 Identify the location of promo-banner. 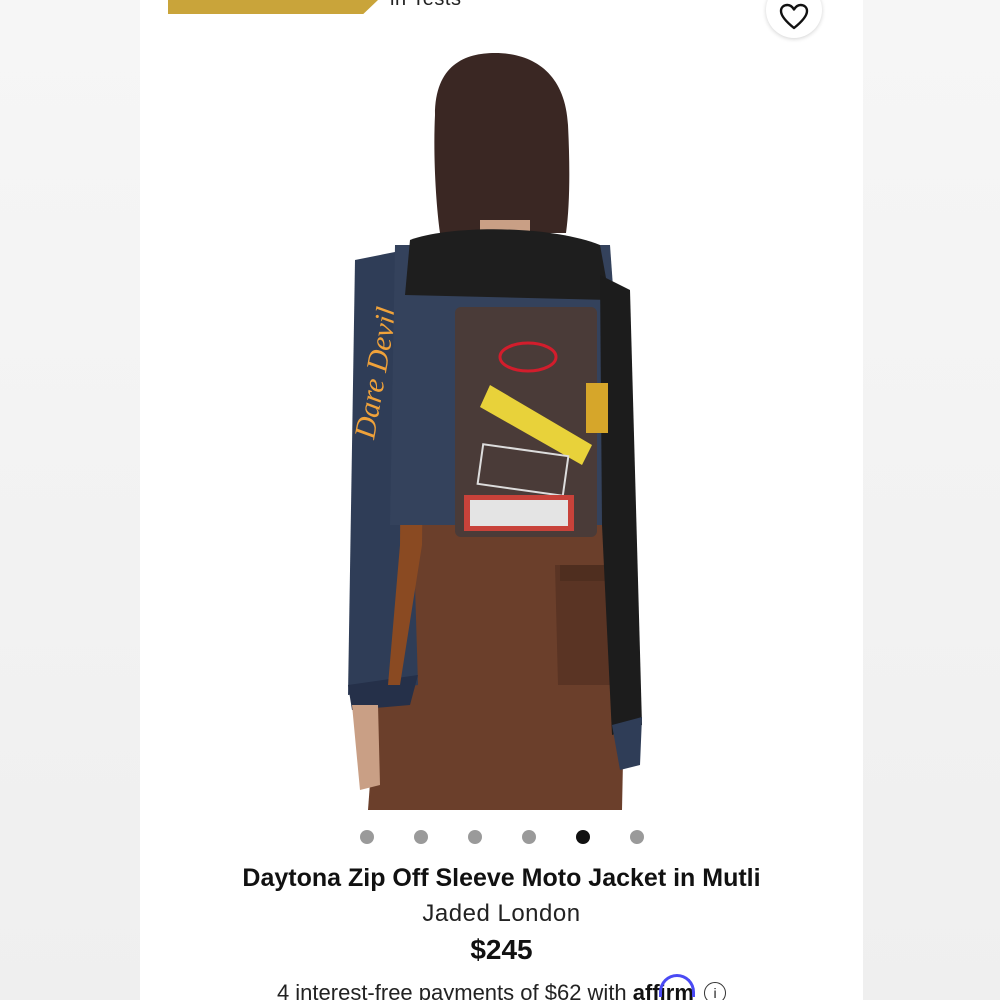
(273, 7).